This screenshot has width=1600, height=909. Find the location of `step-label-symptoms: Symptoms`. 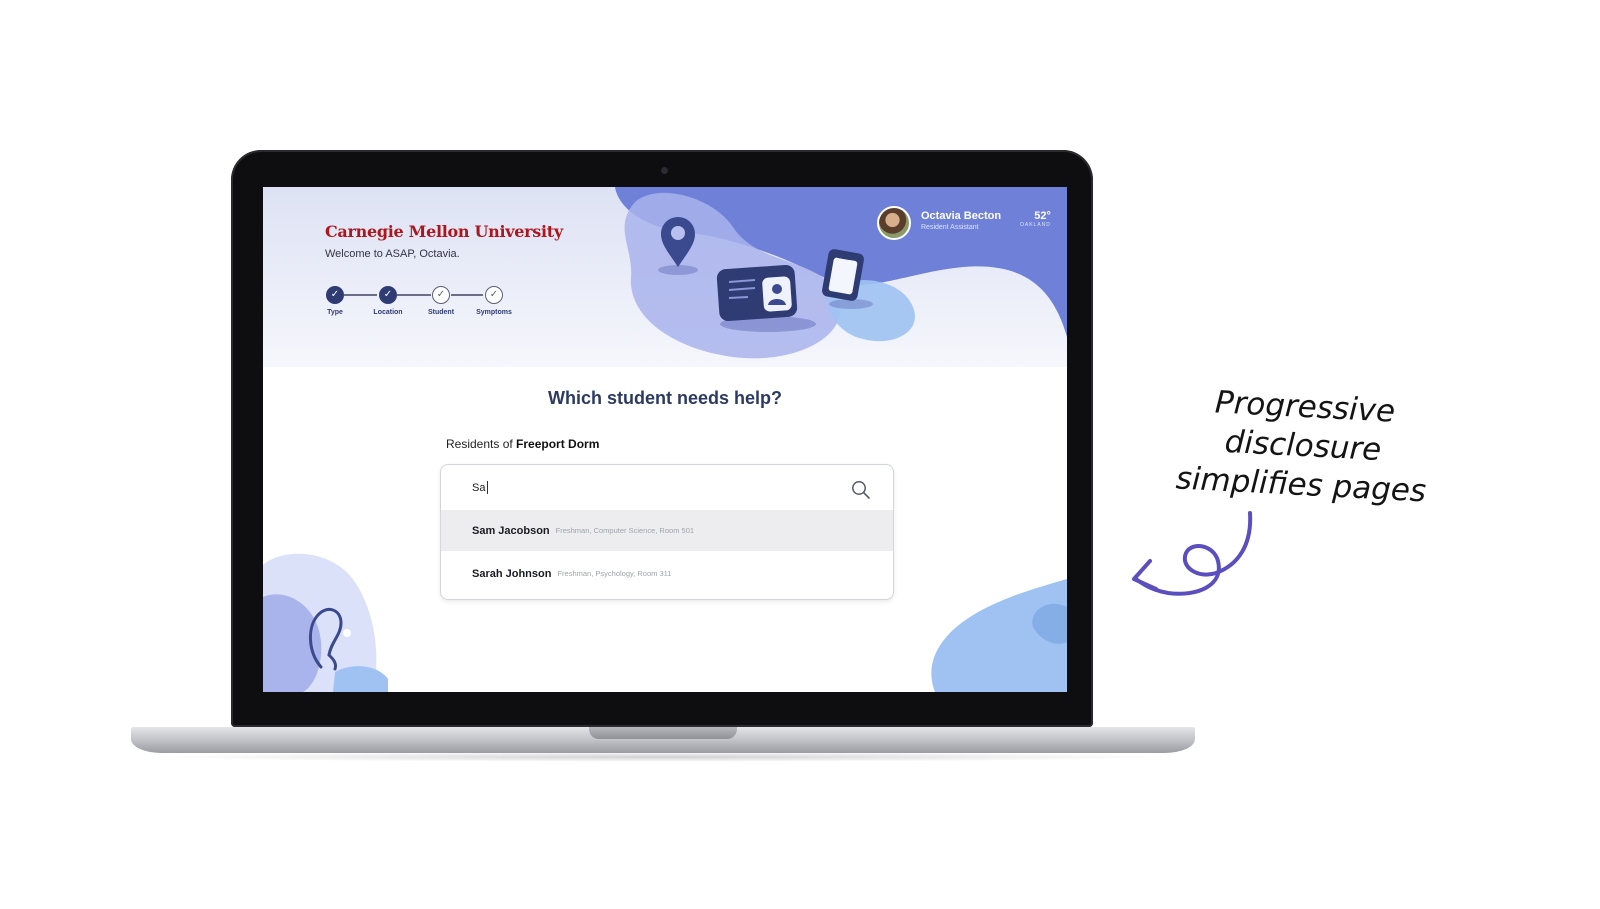

step-label-symptoms: Symptoms is located at coordinates (494, 312).